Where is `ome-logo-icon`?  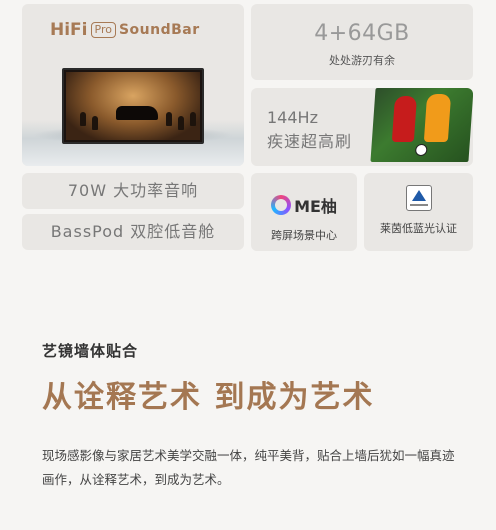 ome-logo-icon is located at coordinates (281, 205).